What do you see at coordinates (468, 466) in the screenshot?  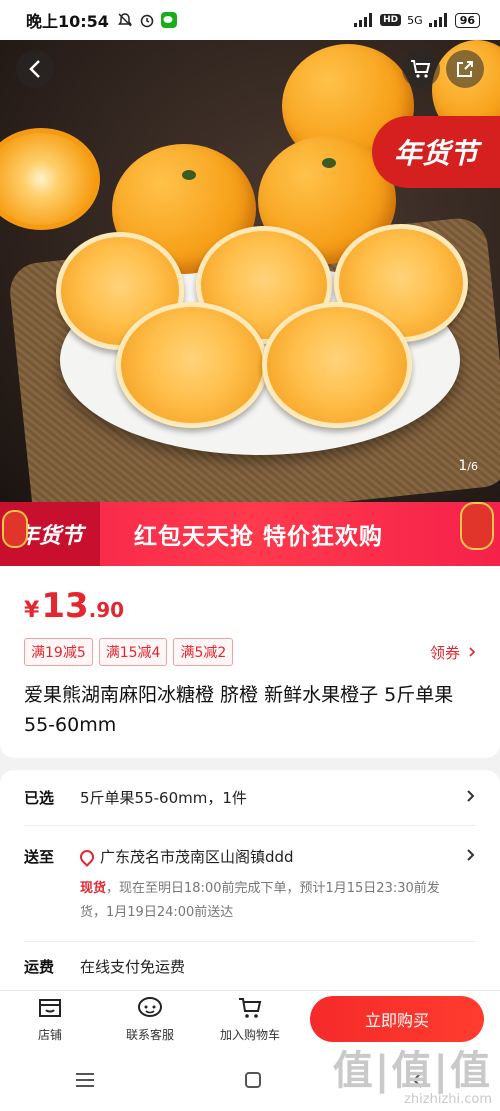 I see `image-counter: 1/6` at bounding box center [468, 466].